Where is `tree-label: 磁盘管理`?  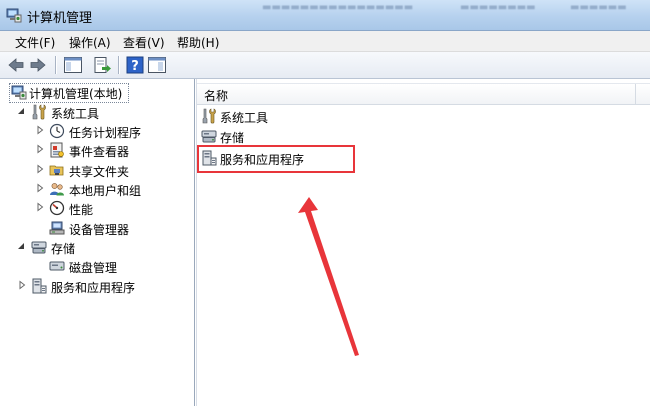
tree-label: 磁盘管理 is located at coordinates (93, 268).